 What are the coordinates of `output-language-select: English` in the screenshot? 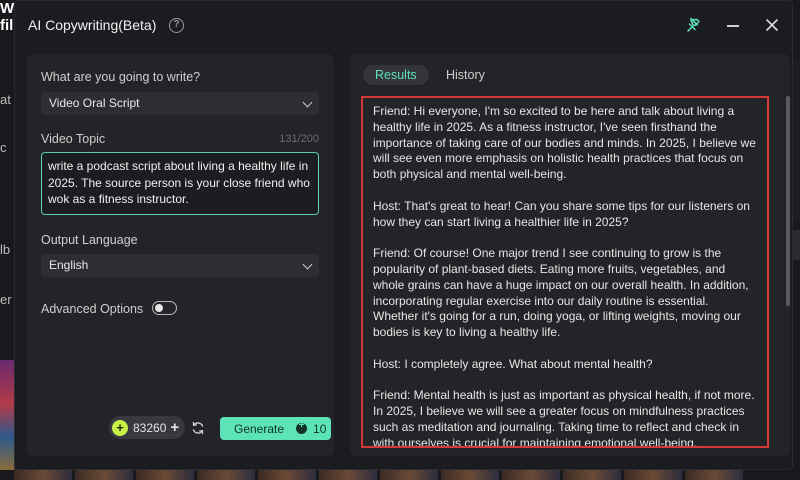 It's located at (180, 265).